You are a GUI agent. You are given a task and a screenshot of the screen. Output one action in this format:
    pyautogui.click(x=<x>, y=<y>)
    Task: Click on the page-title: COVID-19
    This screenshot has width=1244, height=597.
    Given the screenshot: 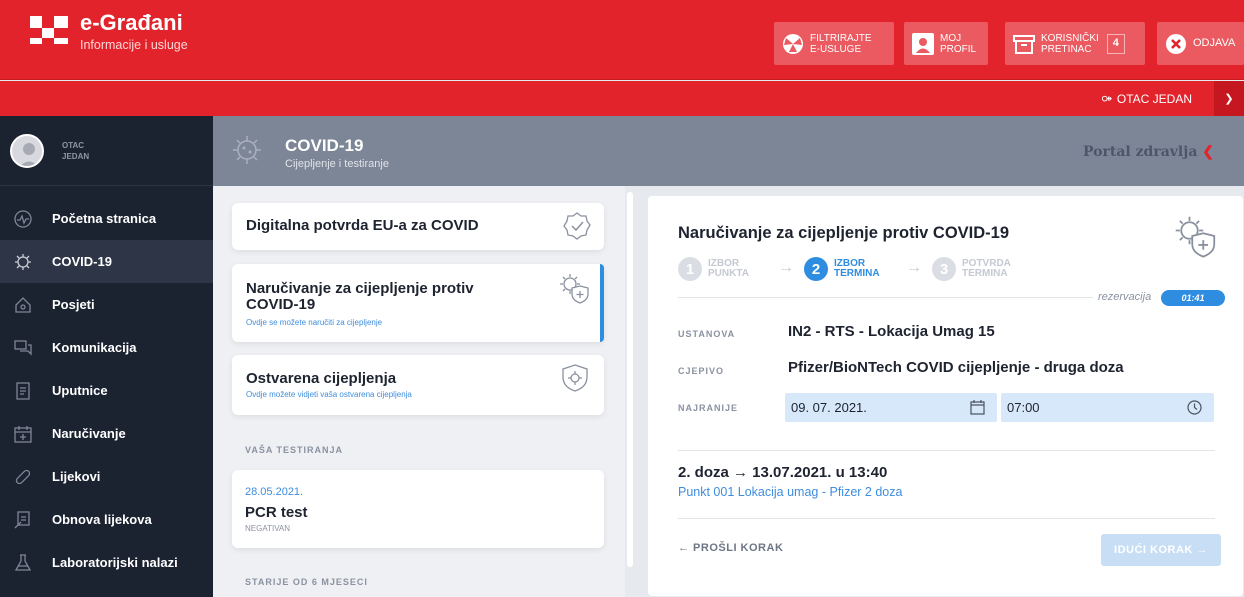 What is the action you would take?
    pyautogui.click(x=324, y=145)
    